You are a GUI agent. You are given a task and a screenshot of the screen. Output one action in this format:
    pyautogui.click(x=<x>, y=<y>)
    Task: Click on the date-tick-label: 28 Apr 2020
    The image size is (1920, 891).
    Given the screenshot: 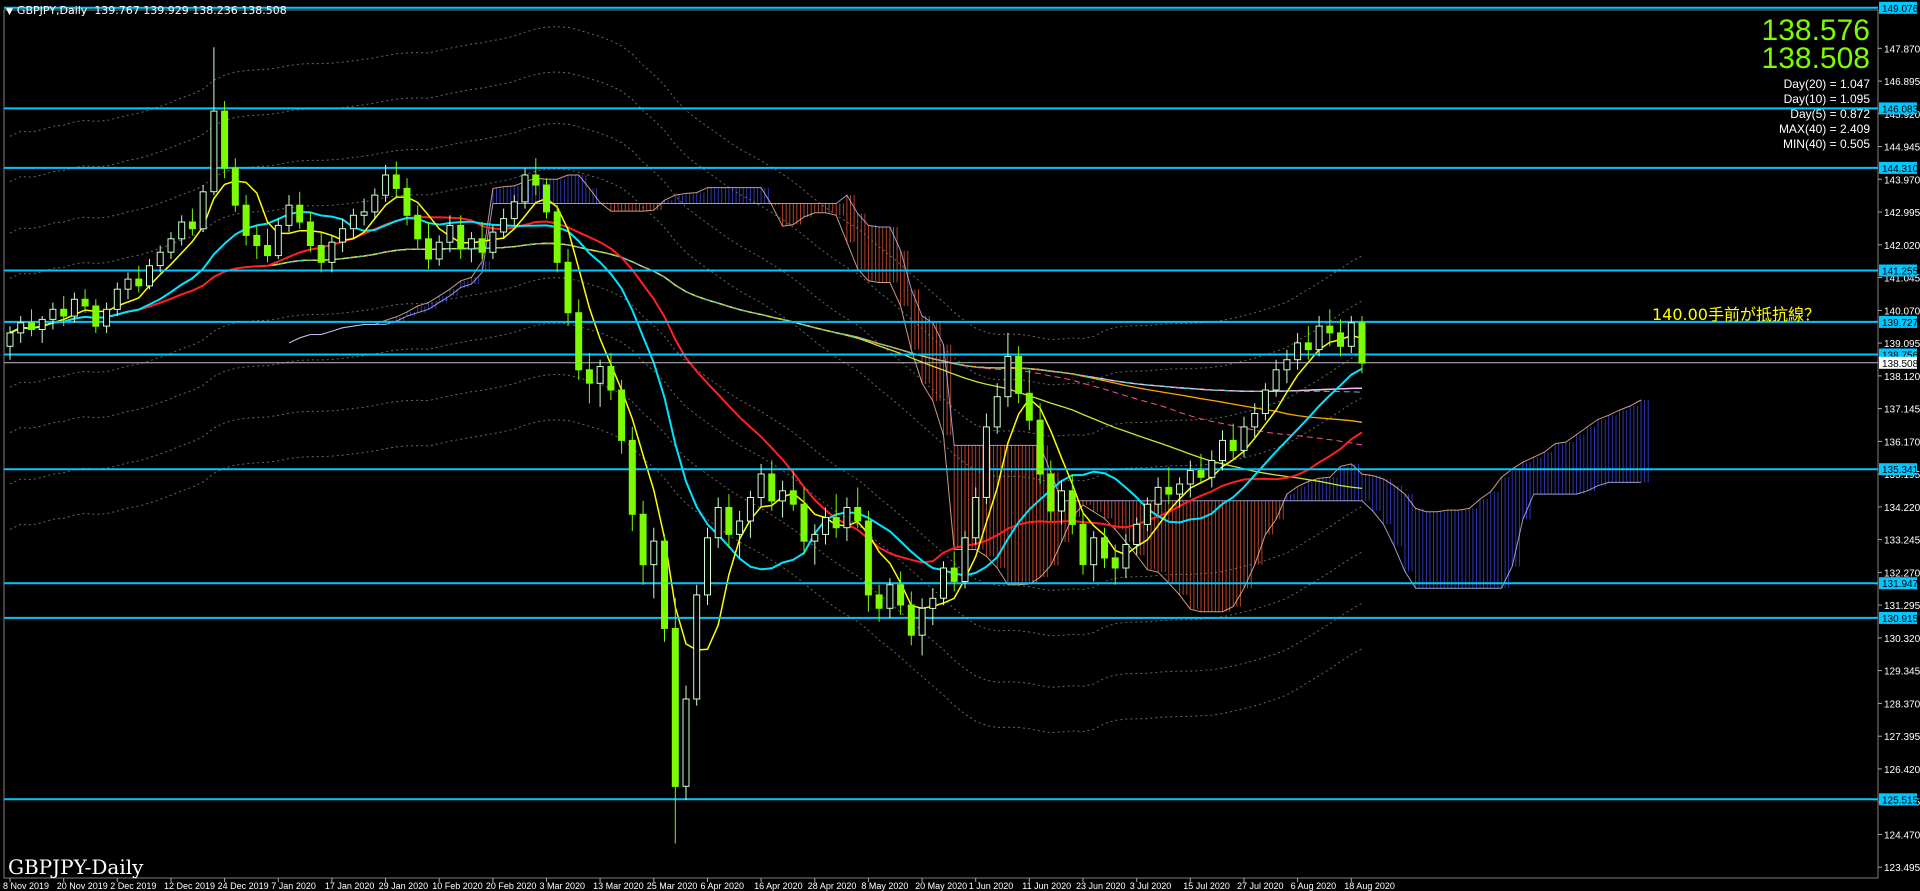 What is the action you would take?
    pyautogui.click(x=832, y=886)
    